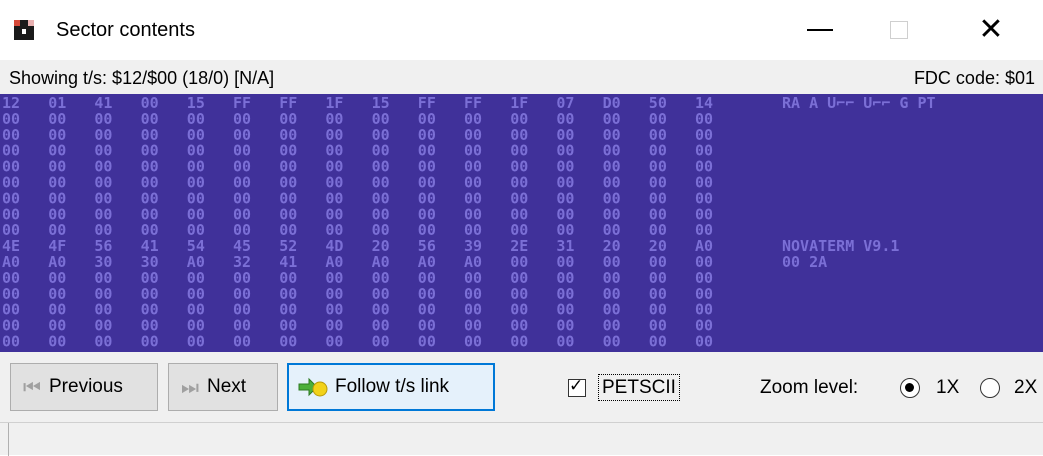  What do you see at coordinates (227, 386) in the screenshot?
I see `next-label: Next` at bounding box center [227, 386].